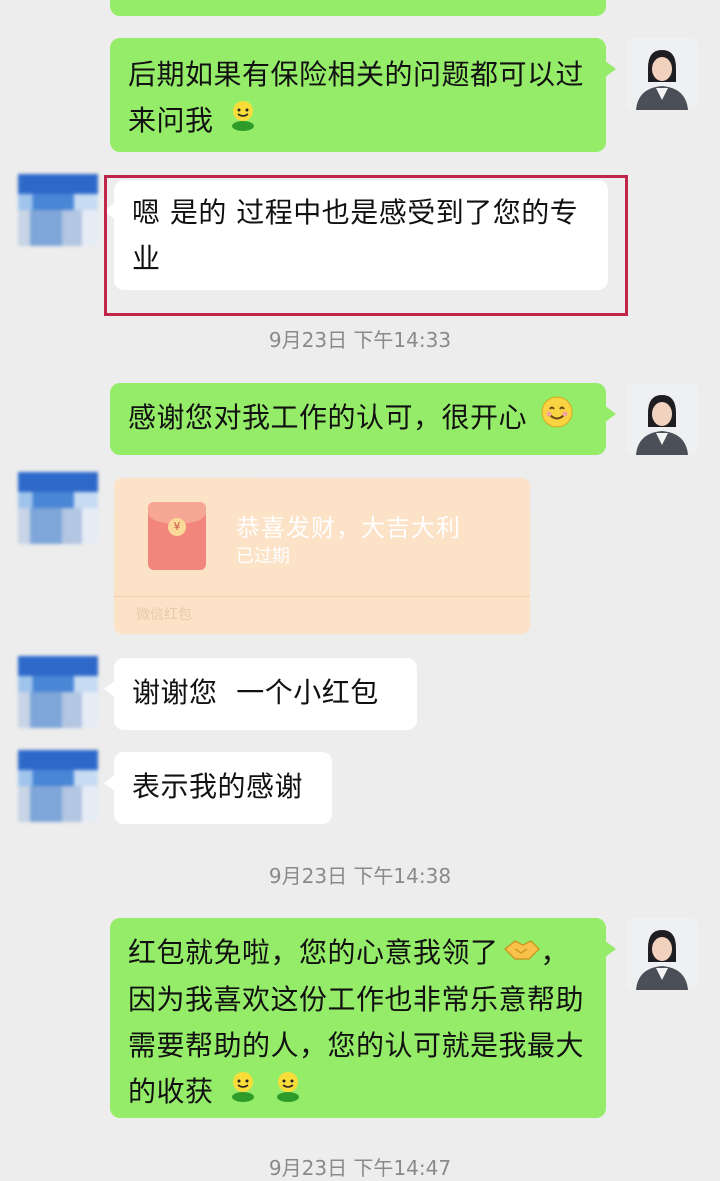 This screenshot has height=1181, width=720. I want to click on message-text-5: 表示我的感谢, so click(218, 786).